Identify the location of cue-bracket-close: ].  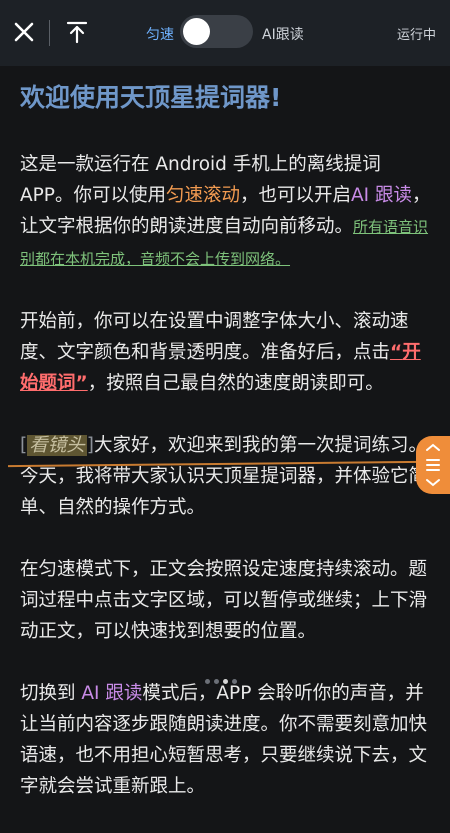
(90, 445).